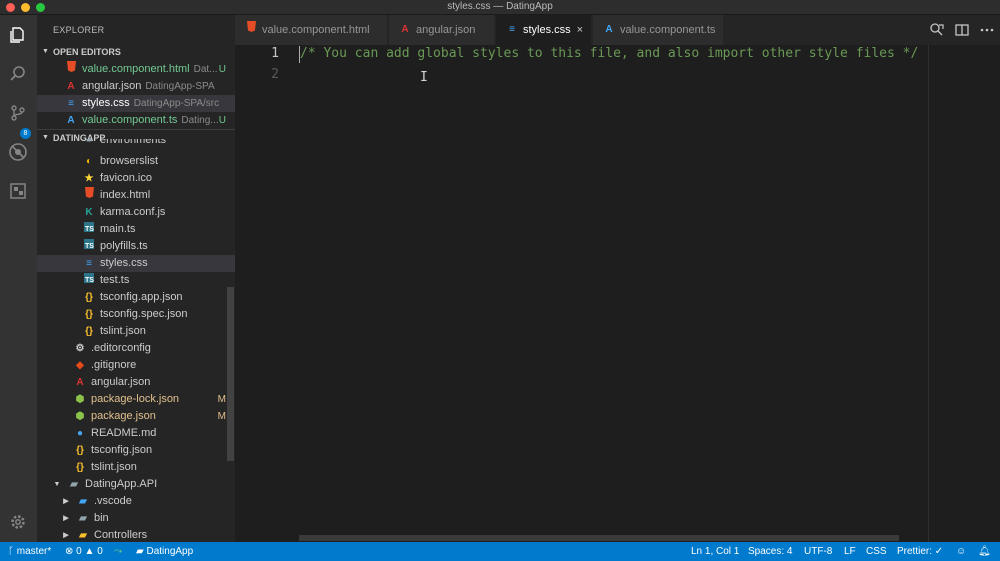 The width and height of the screenshot is (1000, 561). I want to click on eol-status: LF, so click(850, 551).